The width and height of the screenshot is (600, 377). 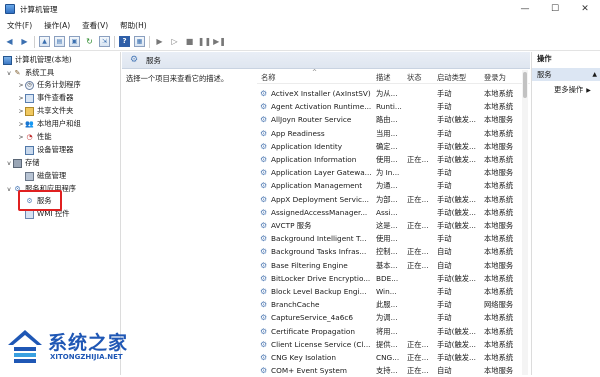 What do you see at coordinates (572, 90) in the screenshot?
I see `more-actions-link: 更多操作 ▶` at bounding box center [572, 90].